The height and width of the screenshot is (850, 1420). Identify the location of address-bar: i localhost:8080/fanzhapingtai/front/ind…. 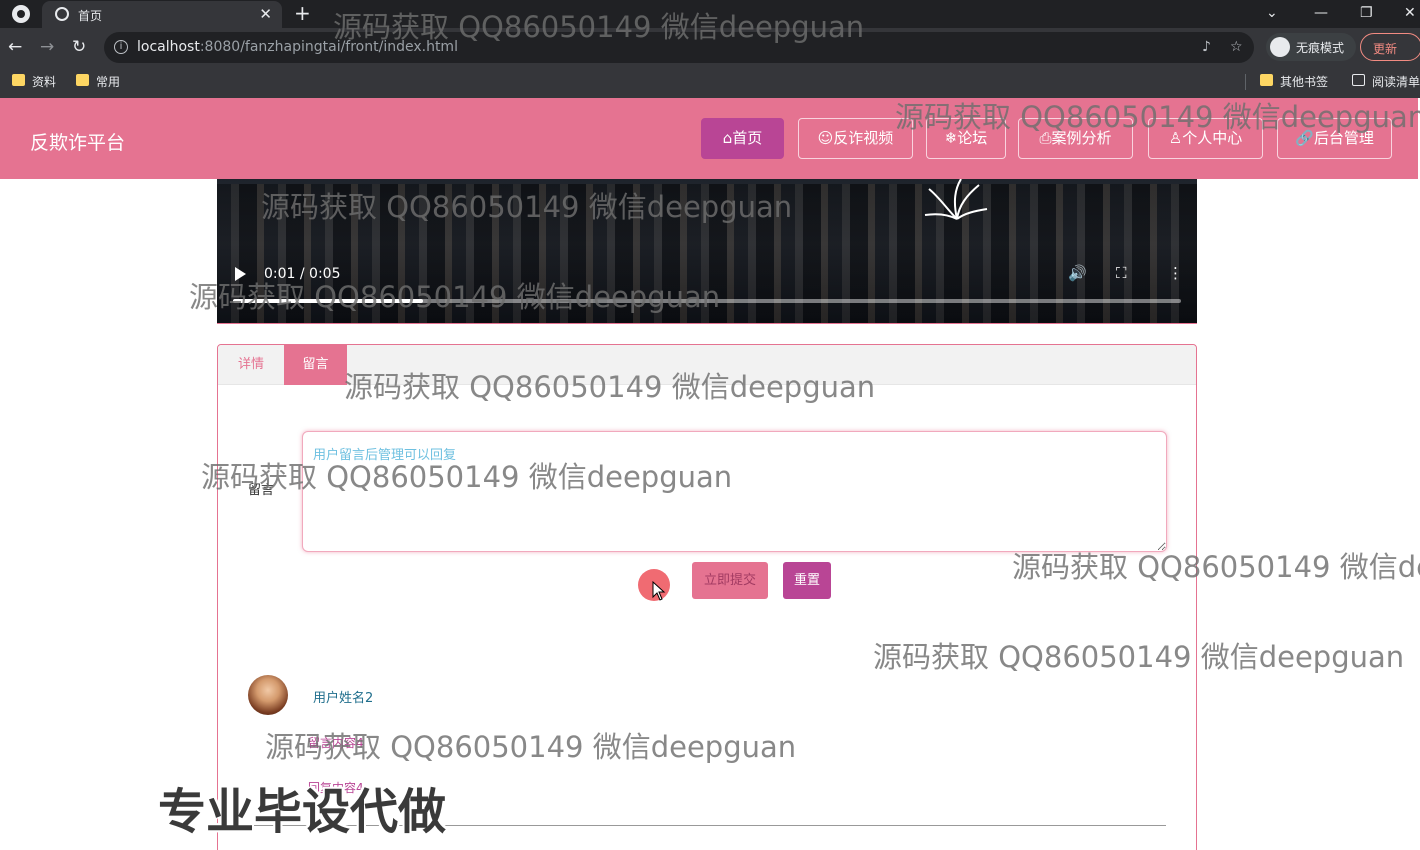
(679, 47).